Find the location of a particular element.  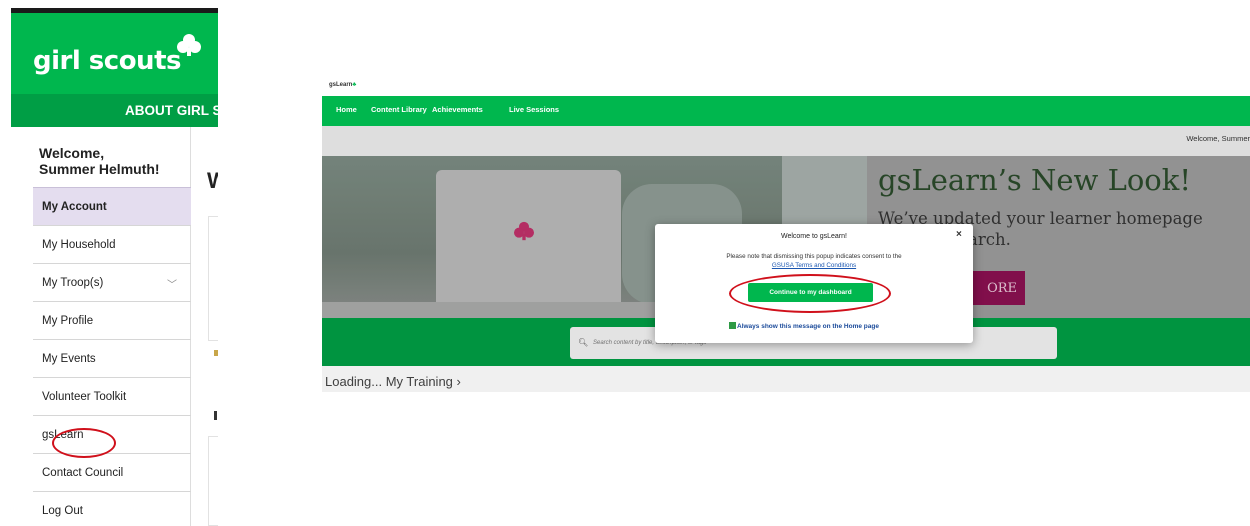

sidebar-item-my-troops: My Troop(s) ﹀ is located at coordinates (112, 282).